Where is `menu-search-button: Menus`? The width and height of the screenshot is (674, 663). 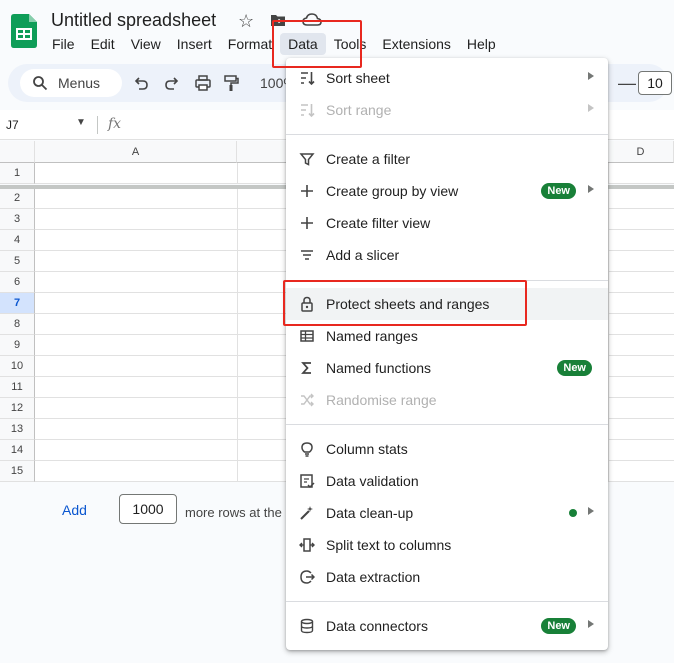 menu-search-button: Menus is located at coordinates (71, 83).